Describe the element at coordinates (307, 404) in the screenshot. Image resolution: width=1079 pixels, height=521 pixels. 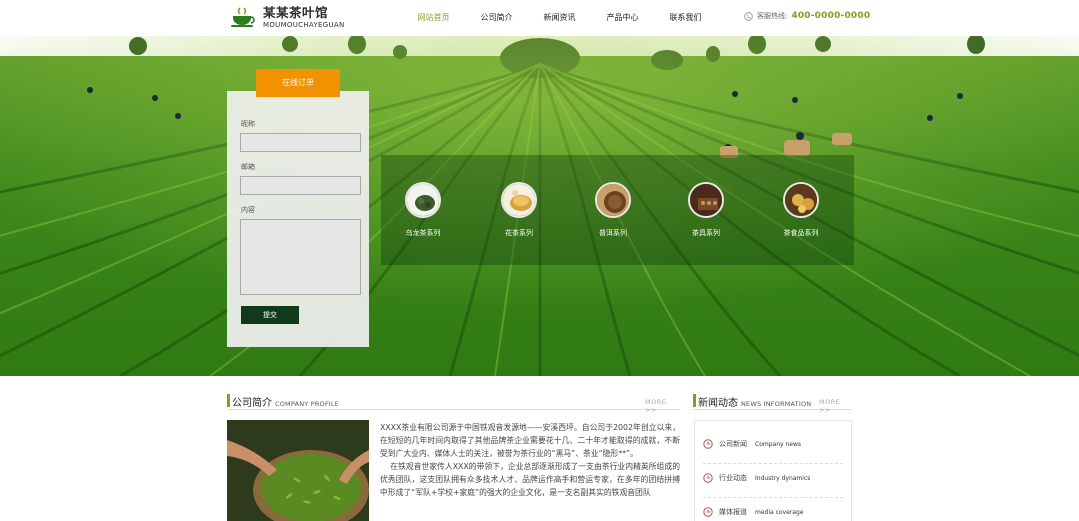
I see `profile-title-en: COMPANY PROFILE` at that location.